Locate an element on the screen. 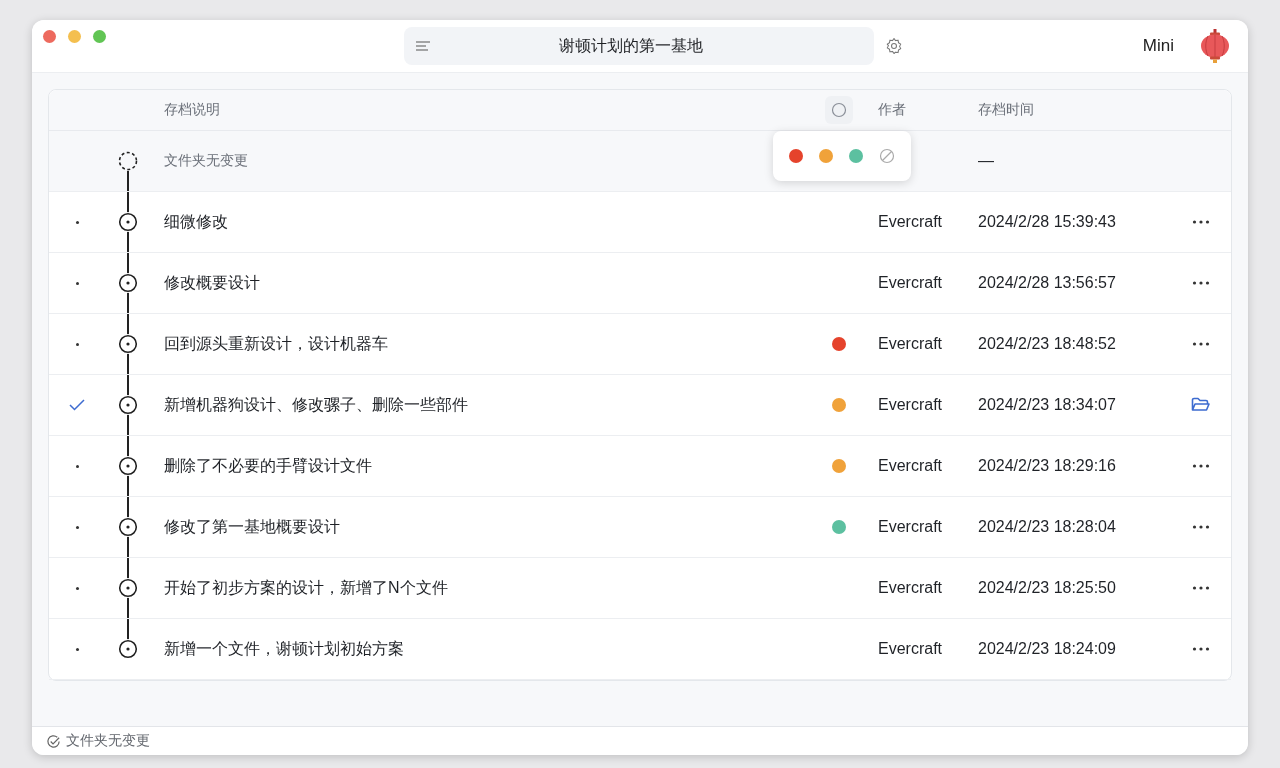 This screenshot has width=1280, height=768. time-cell: 2024/2/28 13:56:57 is located at coordinates (1047, 282).